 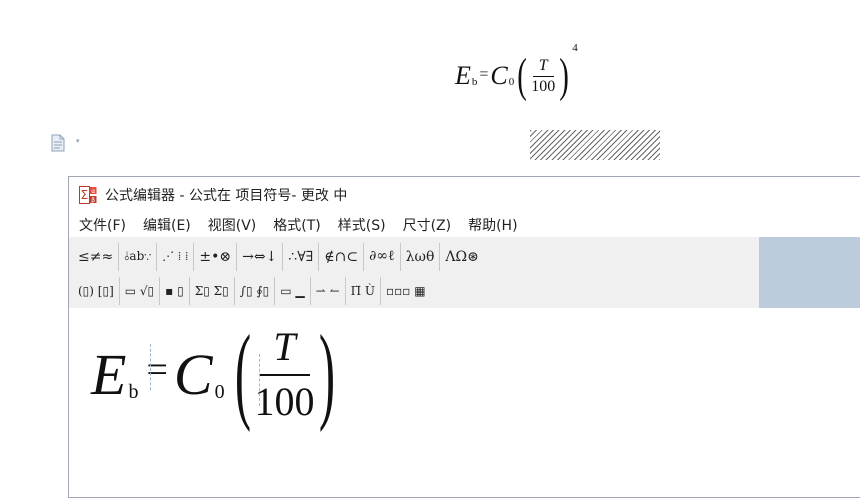 I want to click on greek-upper-icon: ΛΩ⊛, so click(x=461, y=257).